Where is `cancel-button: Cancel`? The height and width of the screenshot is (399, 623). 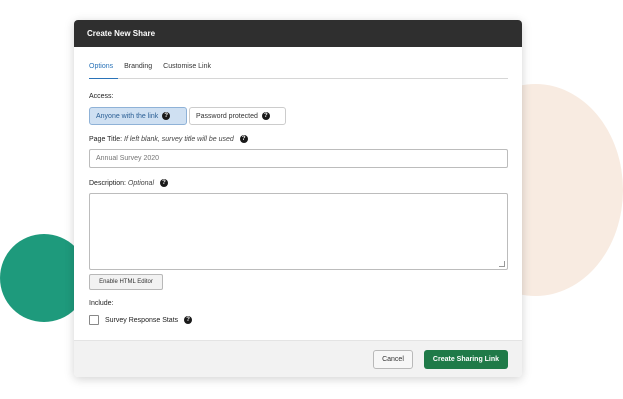
cancel-button: Cancel is located at coordinates (393, 359).